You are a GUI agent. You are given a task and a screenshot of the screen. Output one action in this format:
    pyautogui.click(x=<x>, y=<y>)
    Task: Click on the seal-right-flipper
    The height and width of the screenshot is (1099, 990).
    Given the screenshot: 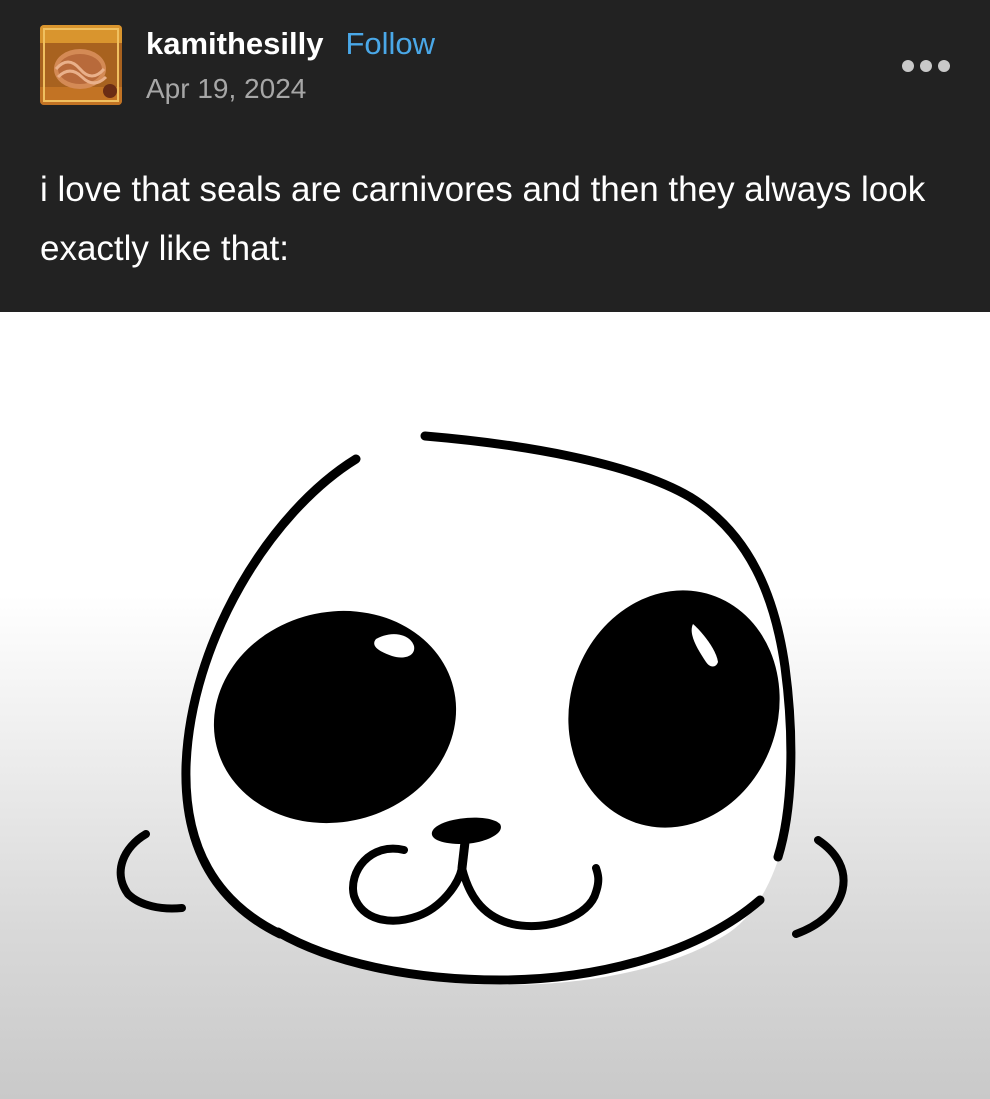 What is the action you would take?
    pyautogui.click(x=820, y=887)
    